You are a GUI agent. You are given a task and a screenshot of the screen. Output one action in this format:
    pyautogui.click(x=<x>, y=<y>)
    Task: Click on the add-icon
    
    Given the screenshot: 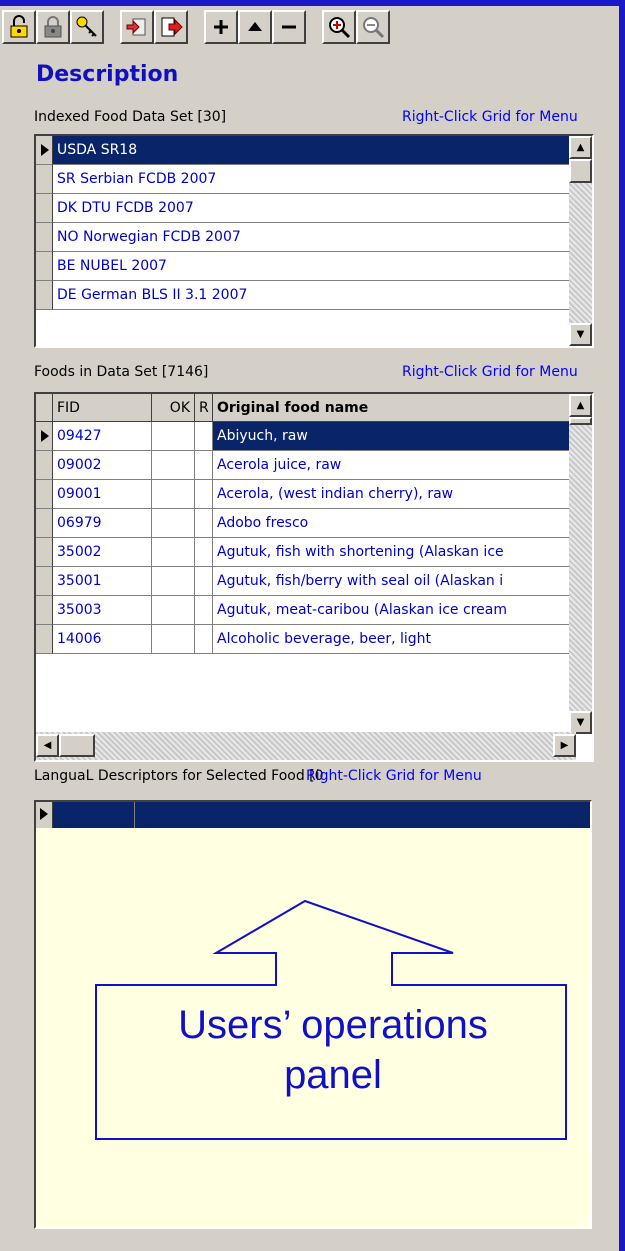 What is the action you would take?
    pyautogui.click(x=221, y=27)
    